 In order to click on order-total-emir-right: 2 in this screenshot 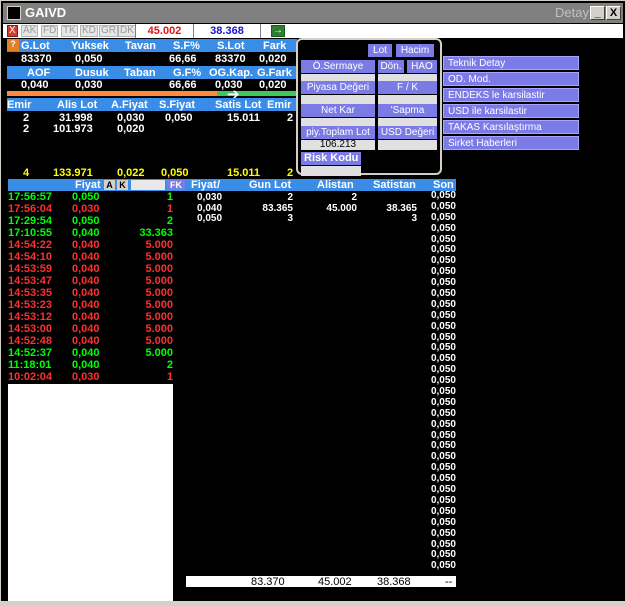, I will do `click(290, 173)`.